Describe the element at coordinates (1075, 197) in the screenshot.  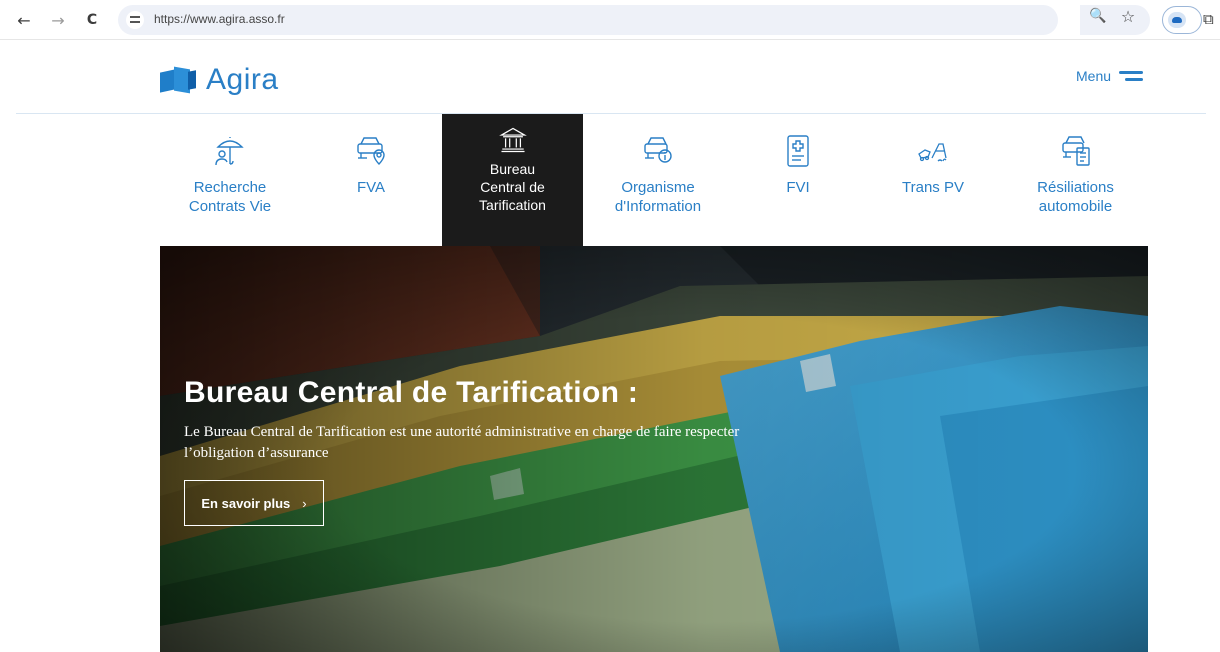
I see `service-label: Résiliations automobile` at that location.